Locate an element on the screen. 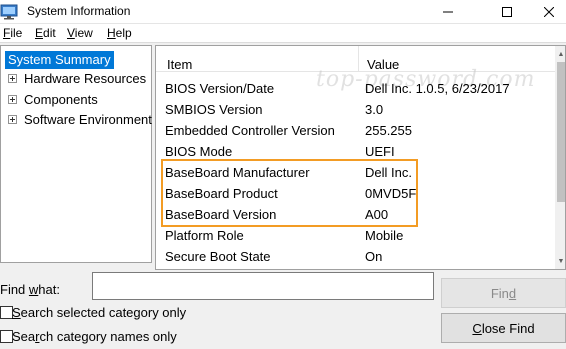 The width and height of the screenshot is (566, 349). row-item: Embedded Controller Version is located at coordinates (250, 130).